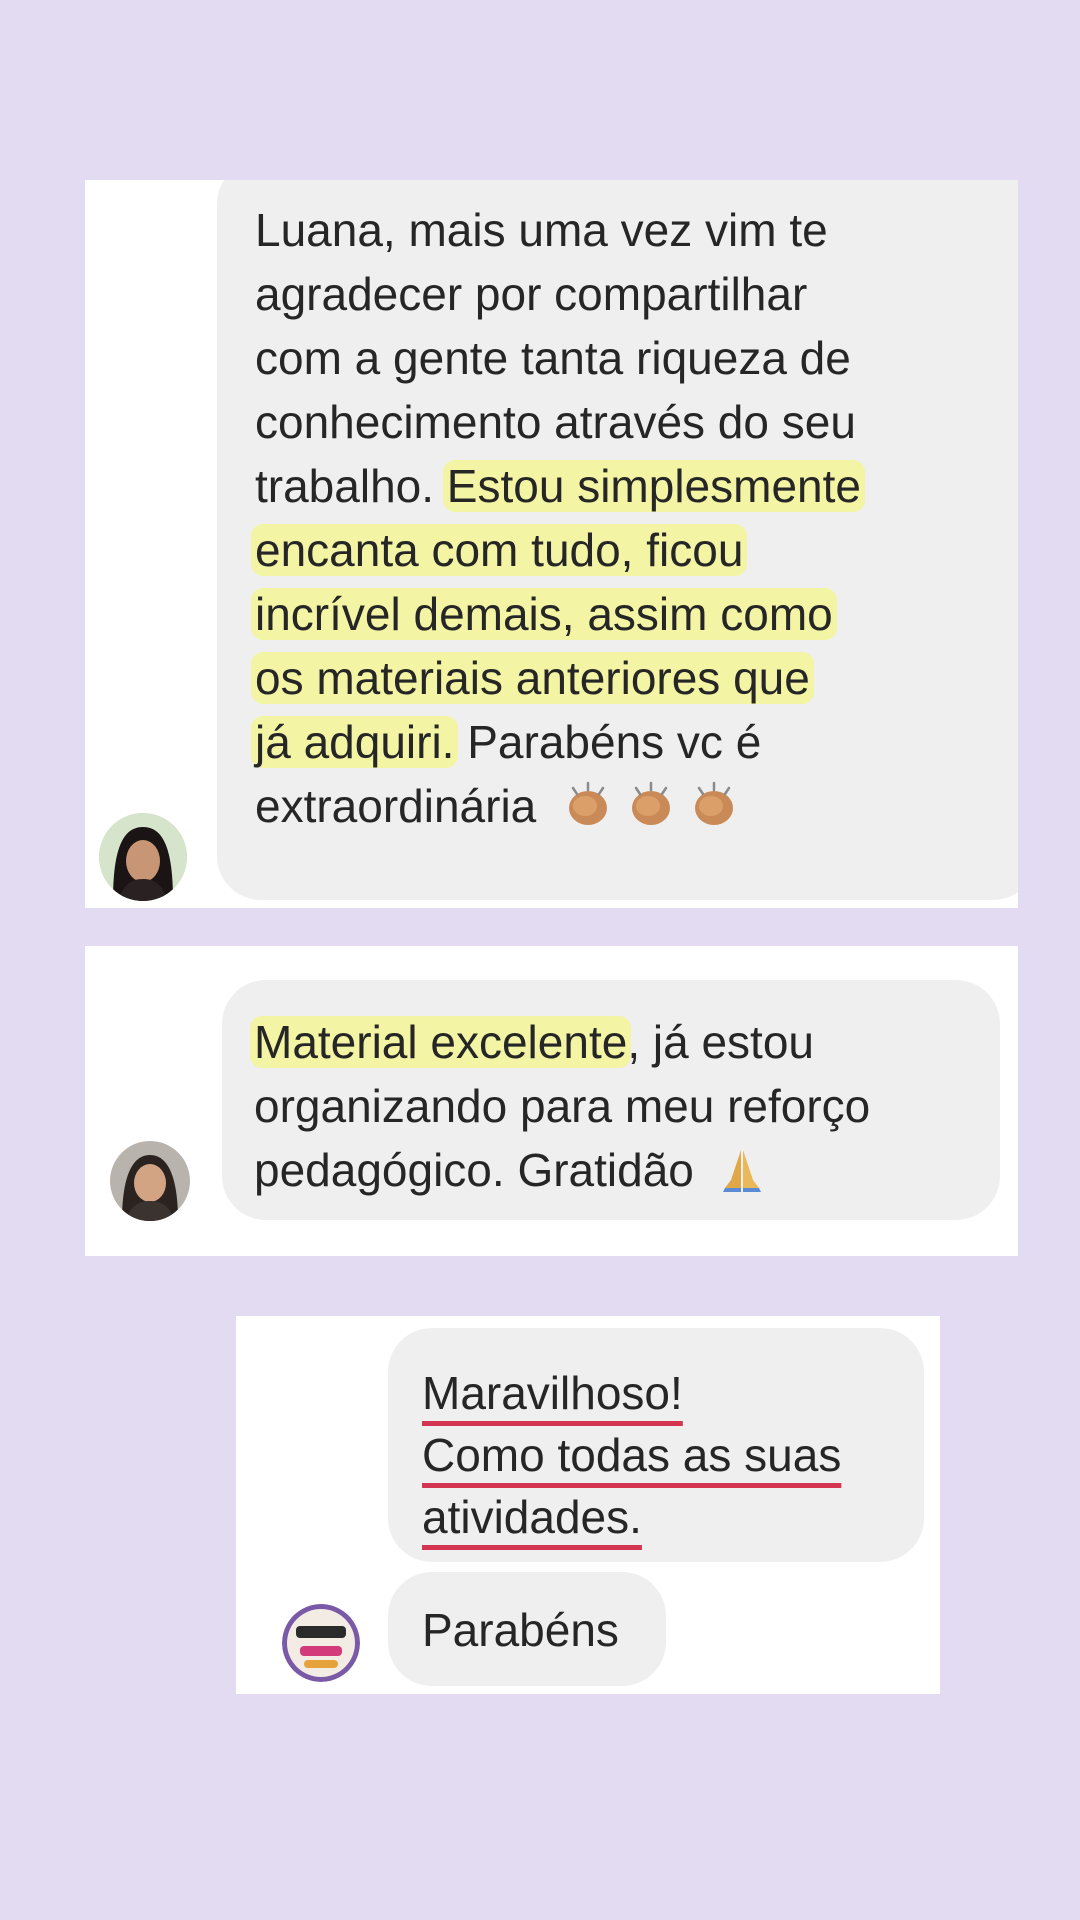 The width and height of the screenshot is (1080, 1920). I want to click on underlined-text: Como todas as suas, so click(632, 1455).